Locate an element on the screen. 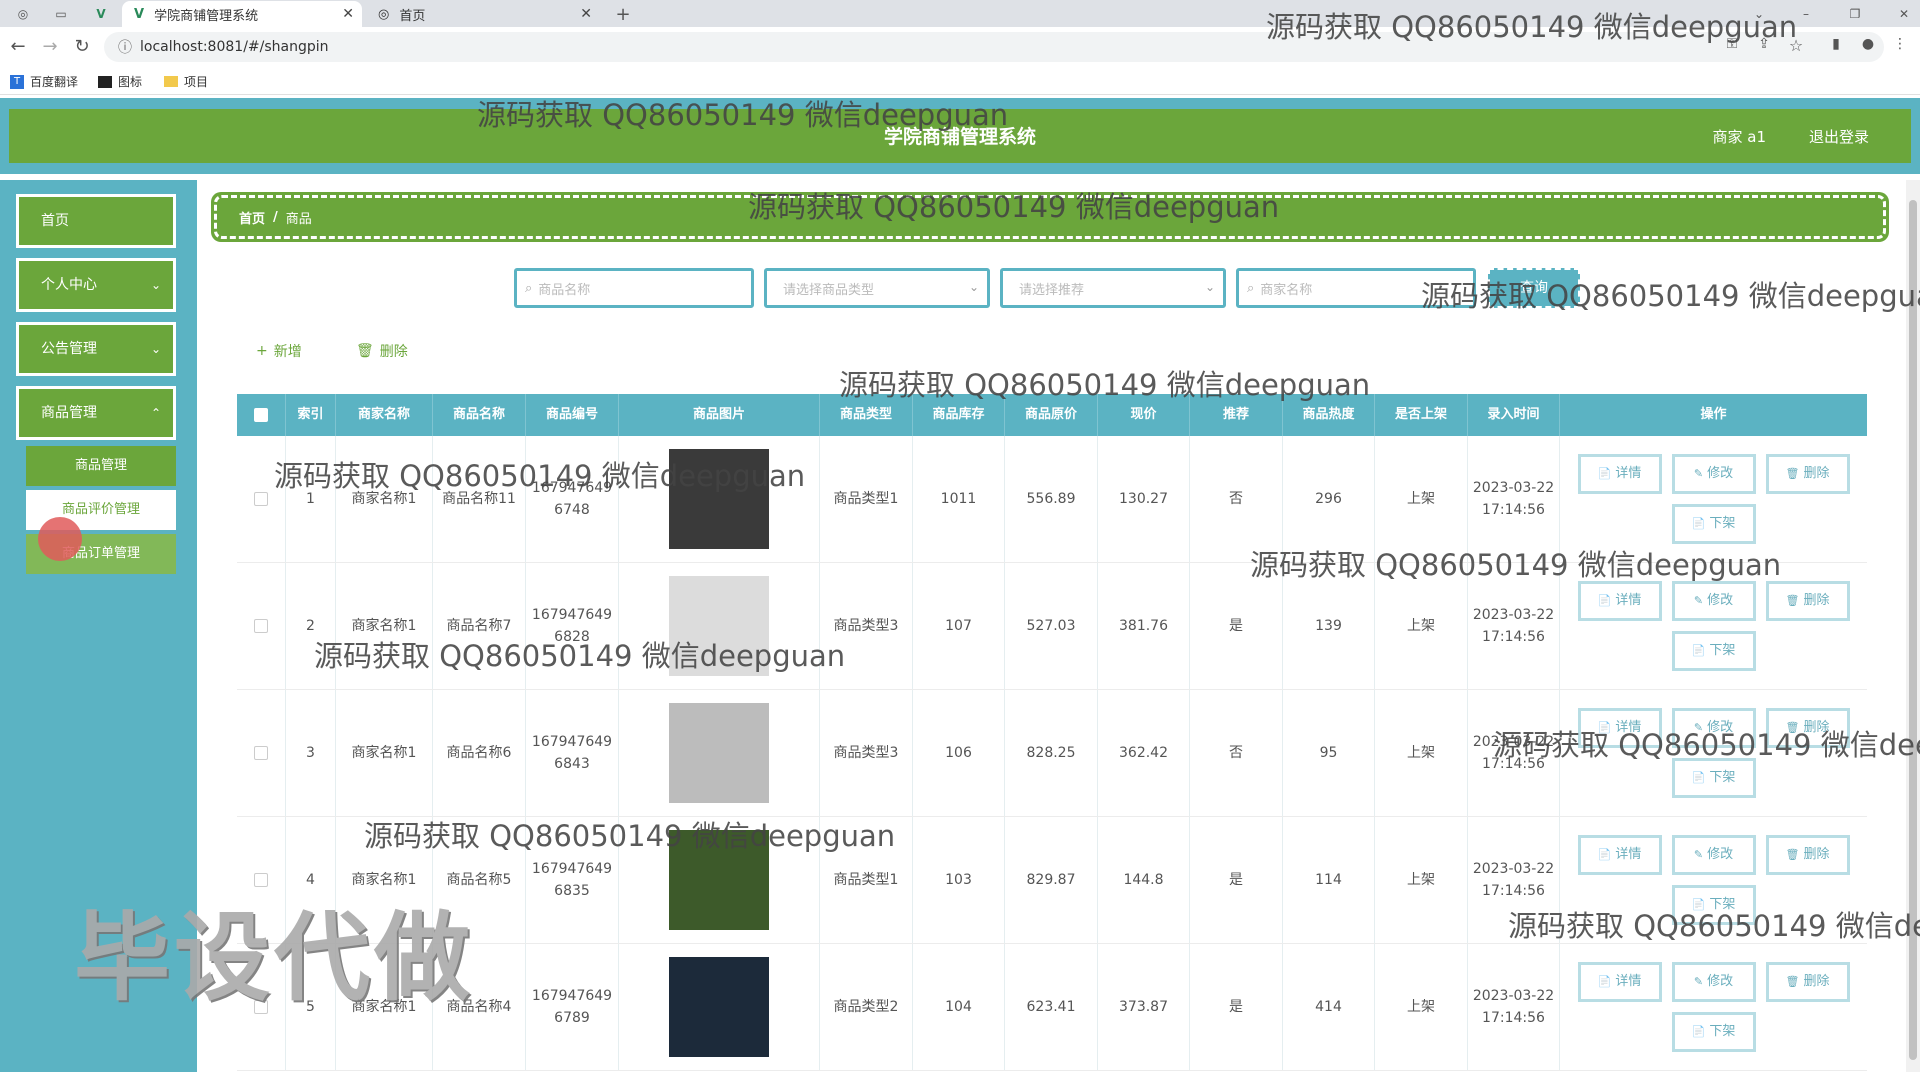 The image size is (1920, 1072). cell-price: 144.8 is located at coordinates (1144, 880).